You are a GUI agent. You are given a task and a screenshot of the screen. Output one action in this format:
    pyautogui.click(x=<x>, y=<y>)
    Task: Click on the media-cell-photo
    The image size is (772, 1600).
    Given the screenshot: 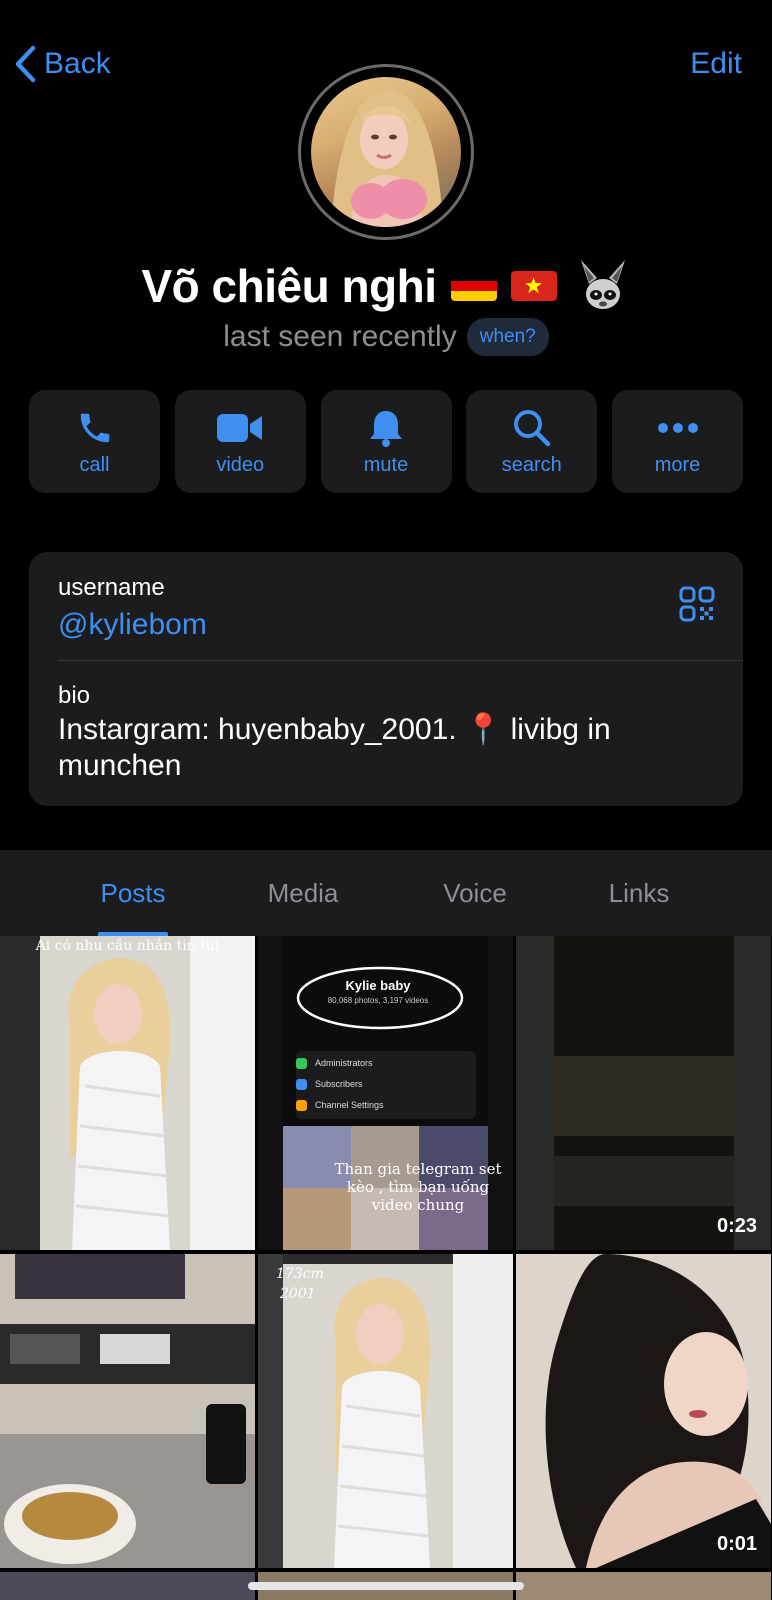 What is the action you would take?
    pyautogui.click(x=127, y=1411)
    